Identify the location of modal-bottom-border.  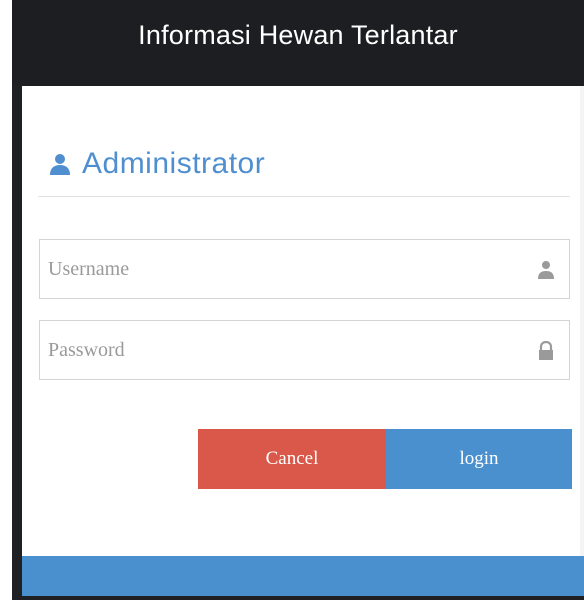
(298, 598).